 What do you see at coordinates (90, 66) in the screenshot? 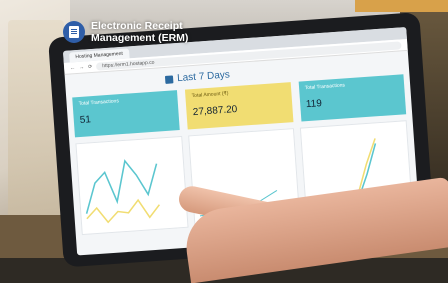
I see `reload-icon: ⟳` at bounding box center [90, 66].